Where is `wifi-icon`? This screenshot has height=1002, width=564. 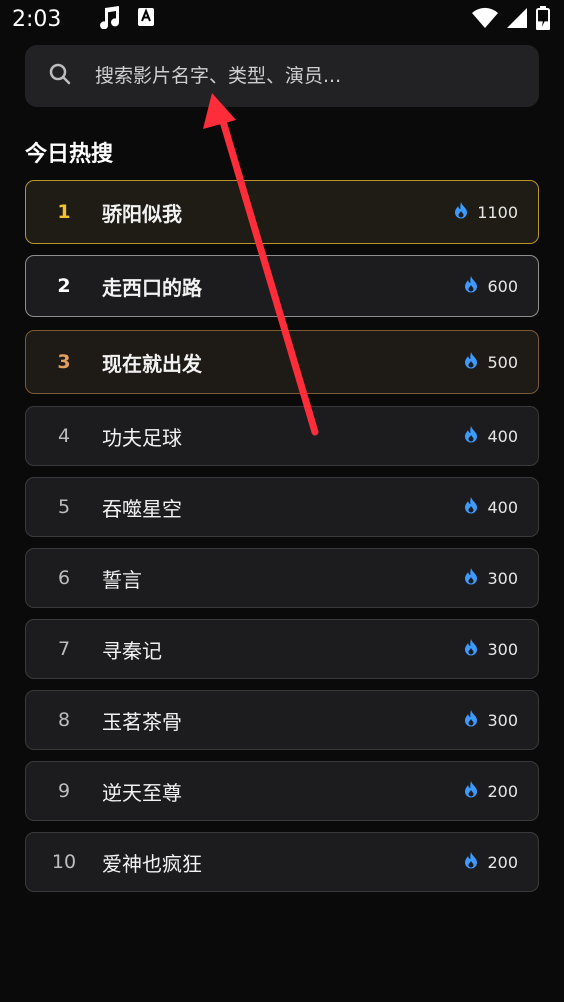
wifi-icon is located at coordinates (485, 20).